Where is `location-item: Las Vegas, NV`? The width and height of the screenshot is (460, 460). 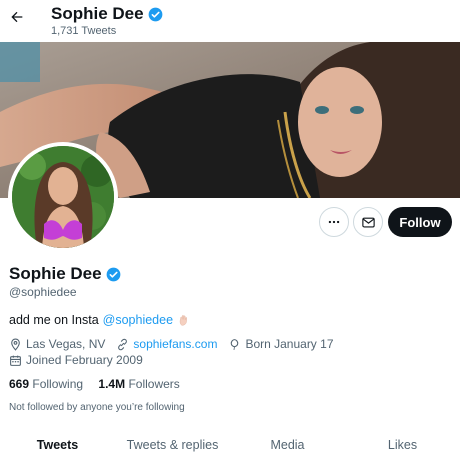 location-item: Las Vegas, NV is located at coordinates (57, 344).